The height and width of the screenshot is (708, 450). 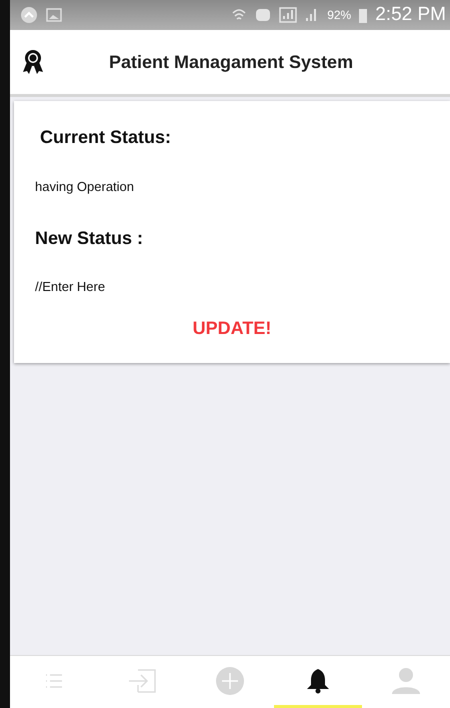 What do you see at coordinates (142, 680) in the screenshot?
I see `login-icon` at bounding box center [142, 680].